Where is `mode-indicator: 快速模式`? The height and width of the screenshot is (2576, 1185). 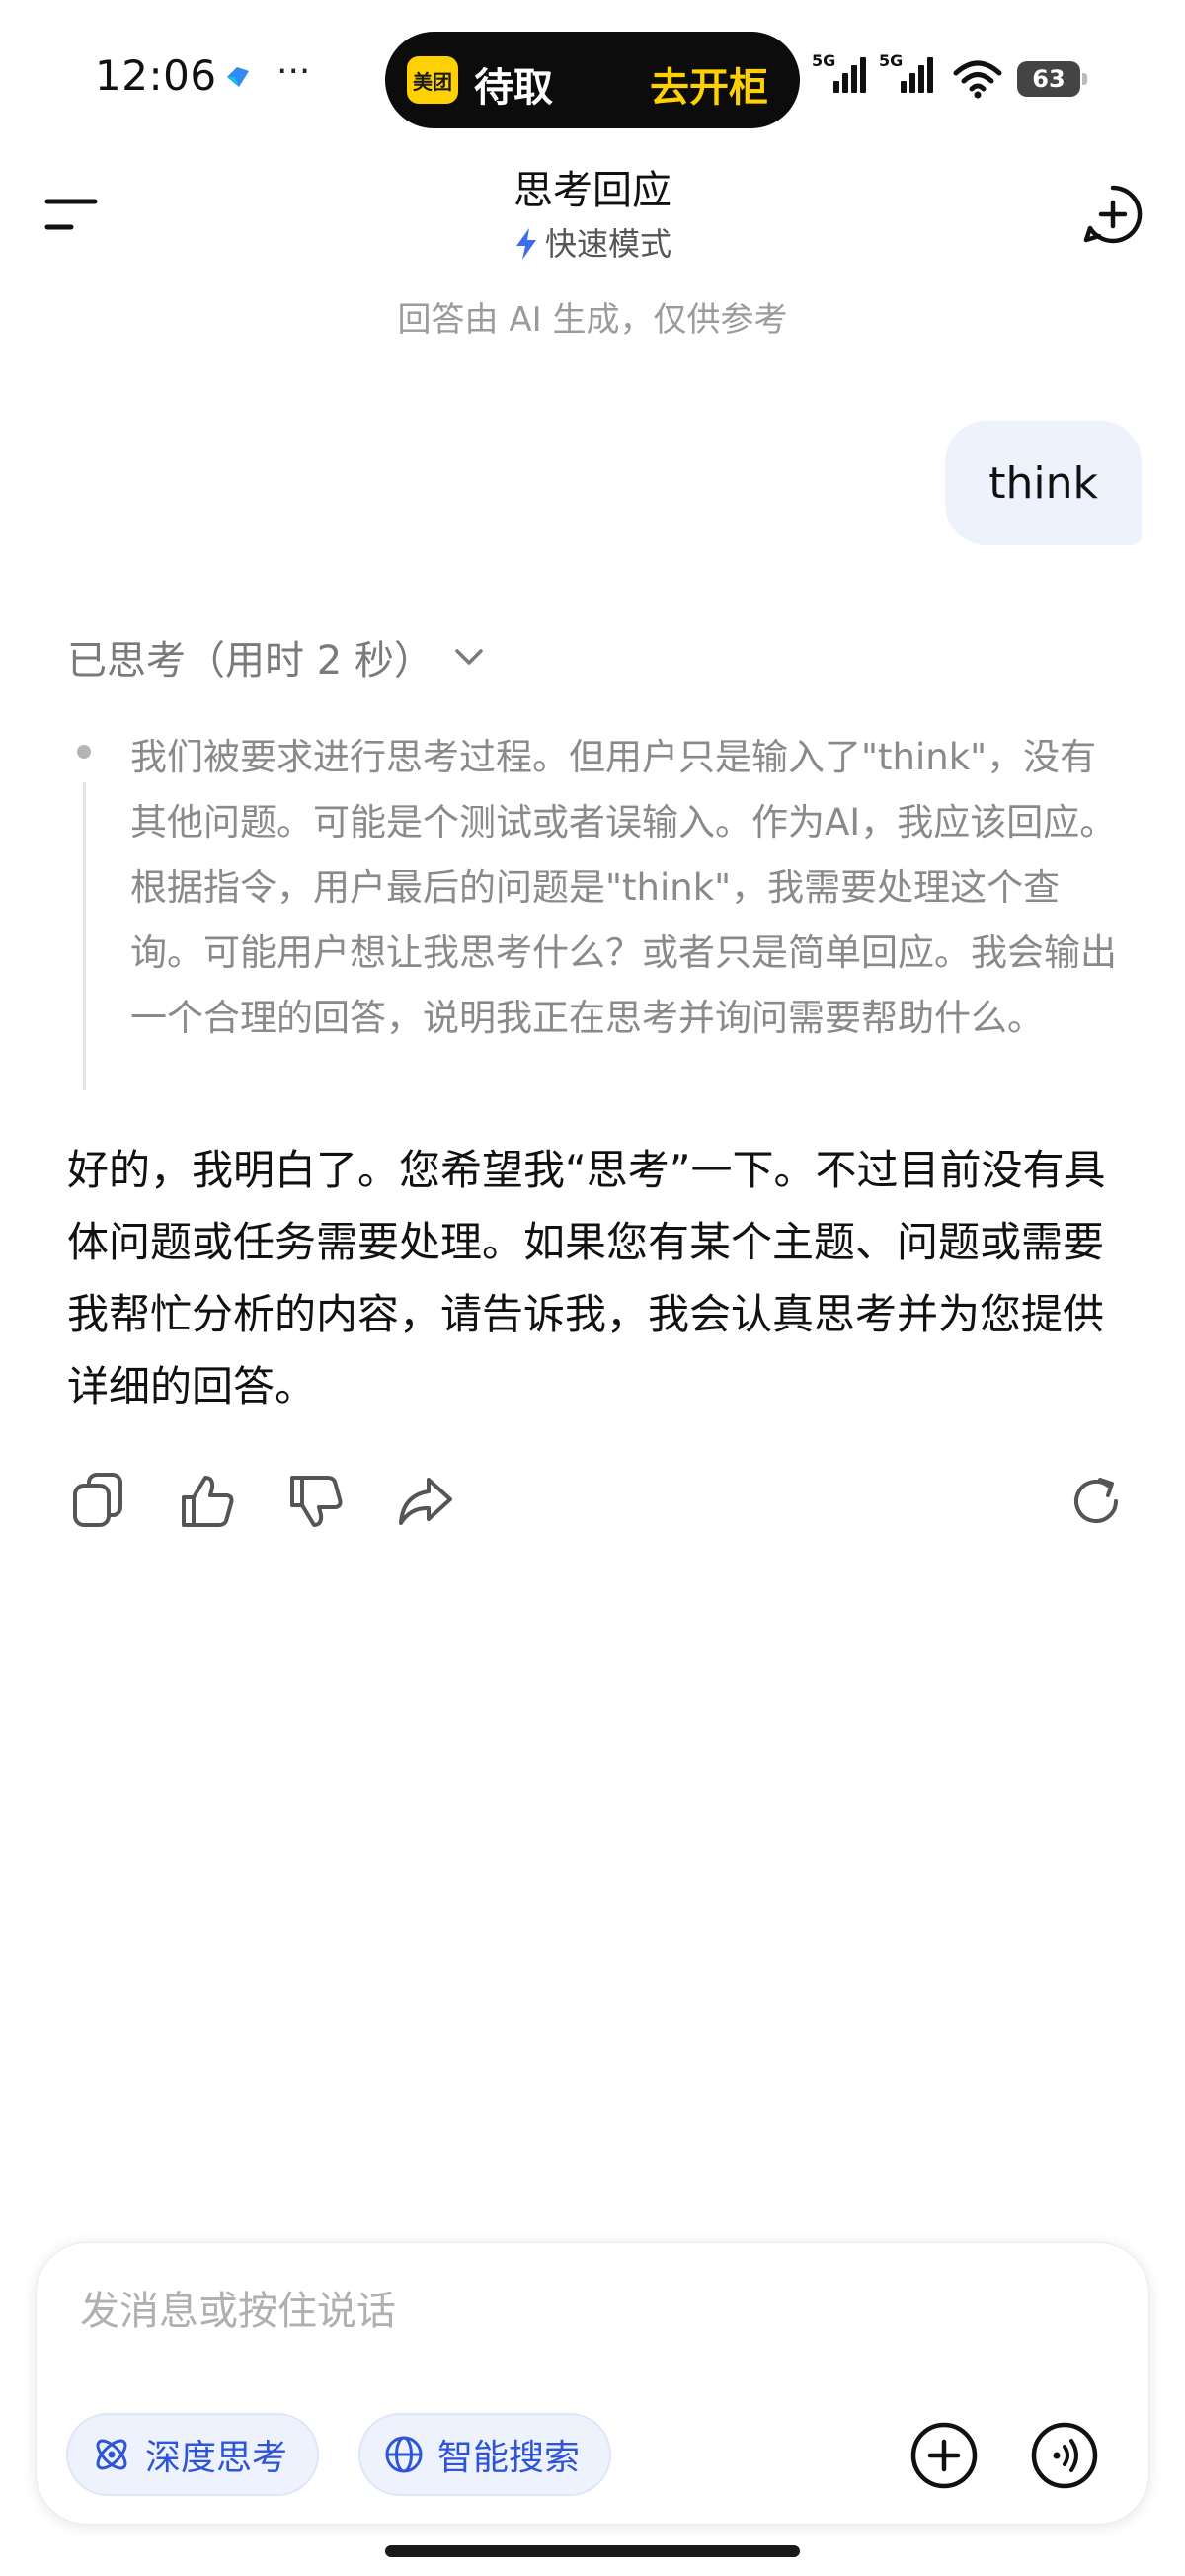
mode-indicator: 快速模式 is located at coordinates (592, 242).